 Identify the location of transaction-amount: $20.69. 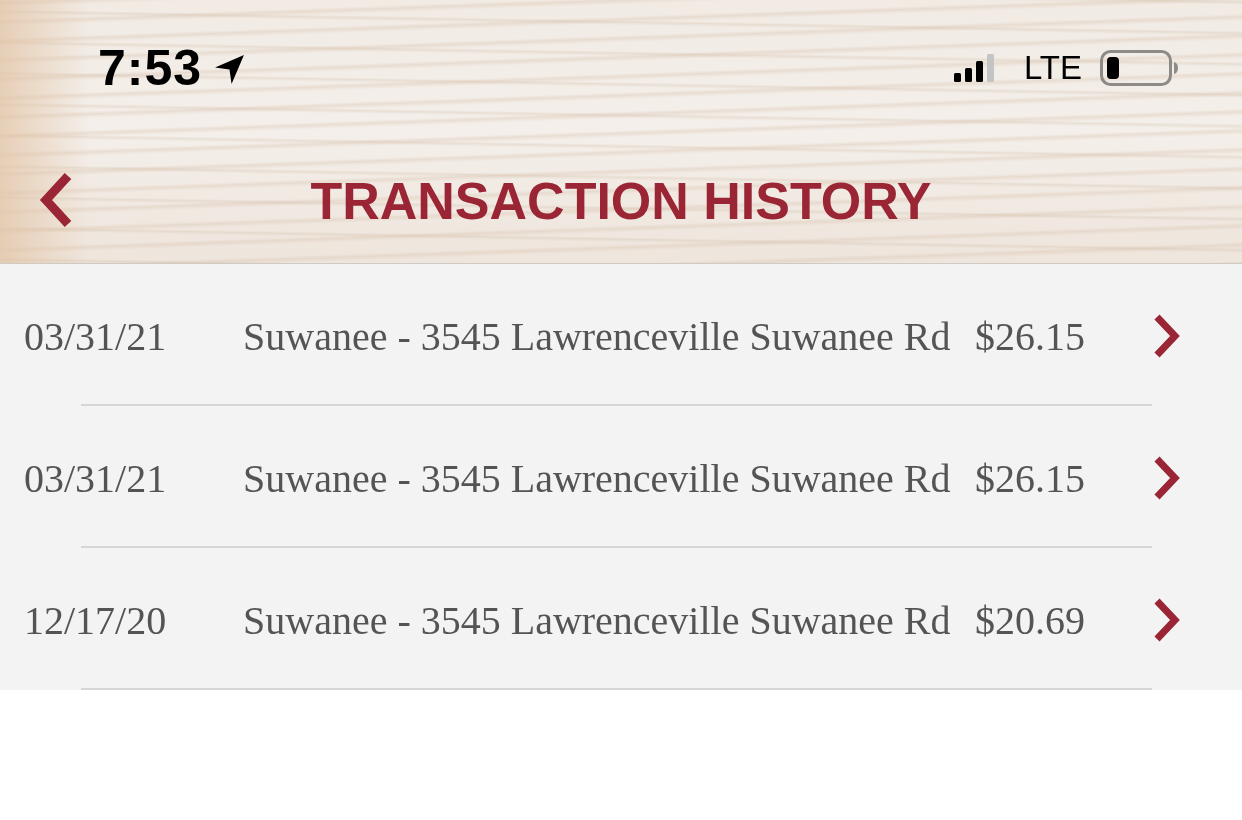
(1030, 620).